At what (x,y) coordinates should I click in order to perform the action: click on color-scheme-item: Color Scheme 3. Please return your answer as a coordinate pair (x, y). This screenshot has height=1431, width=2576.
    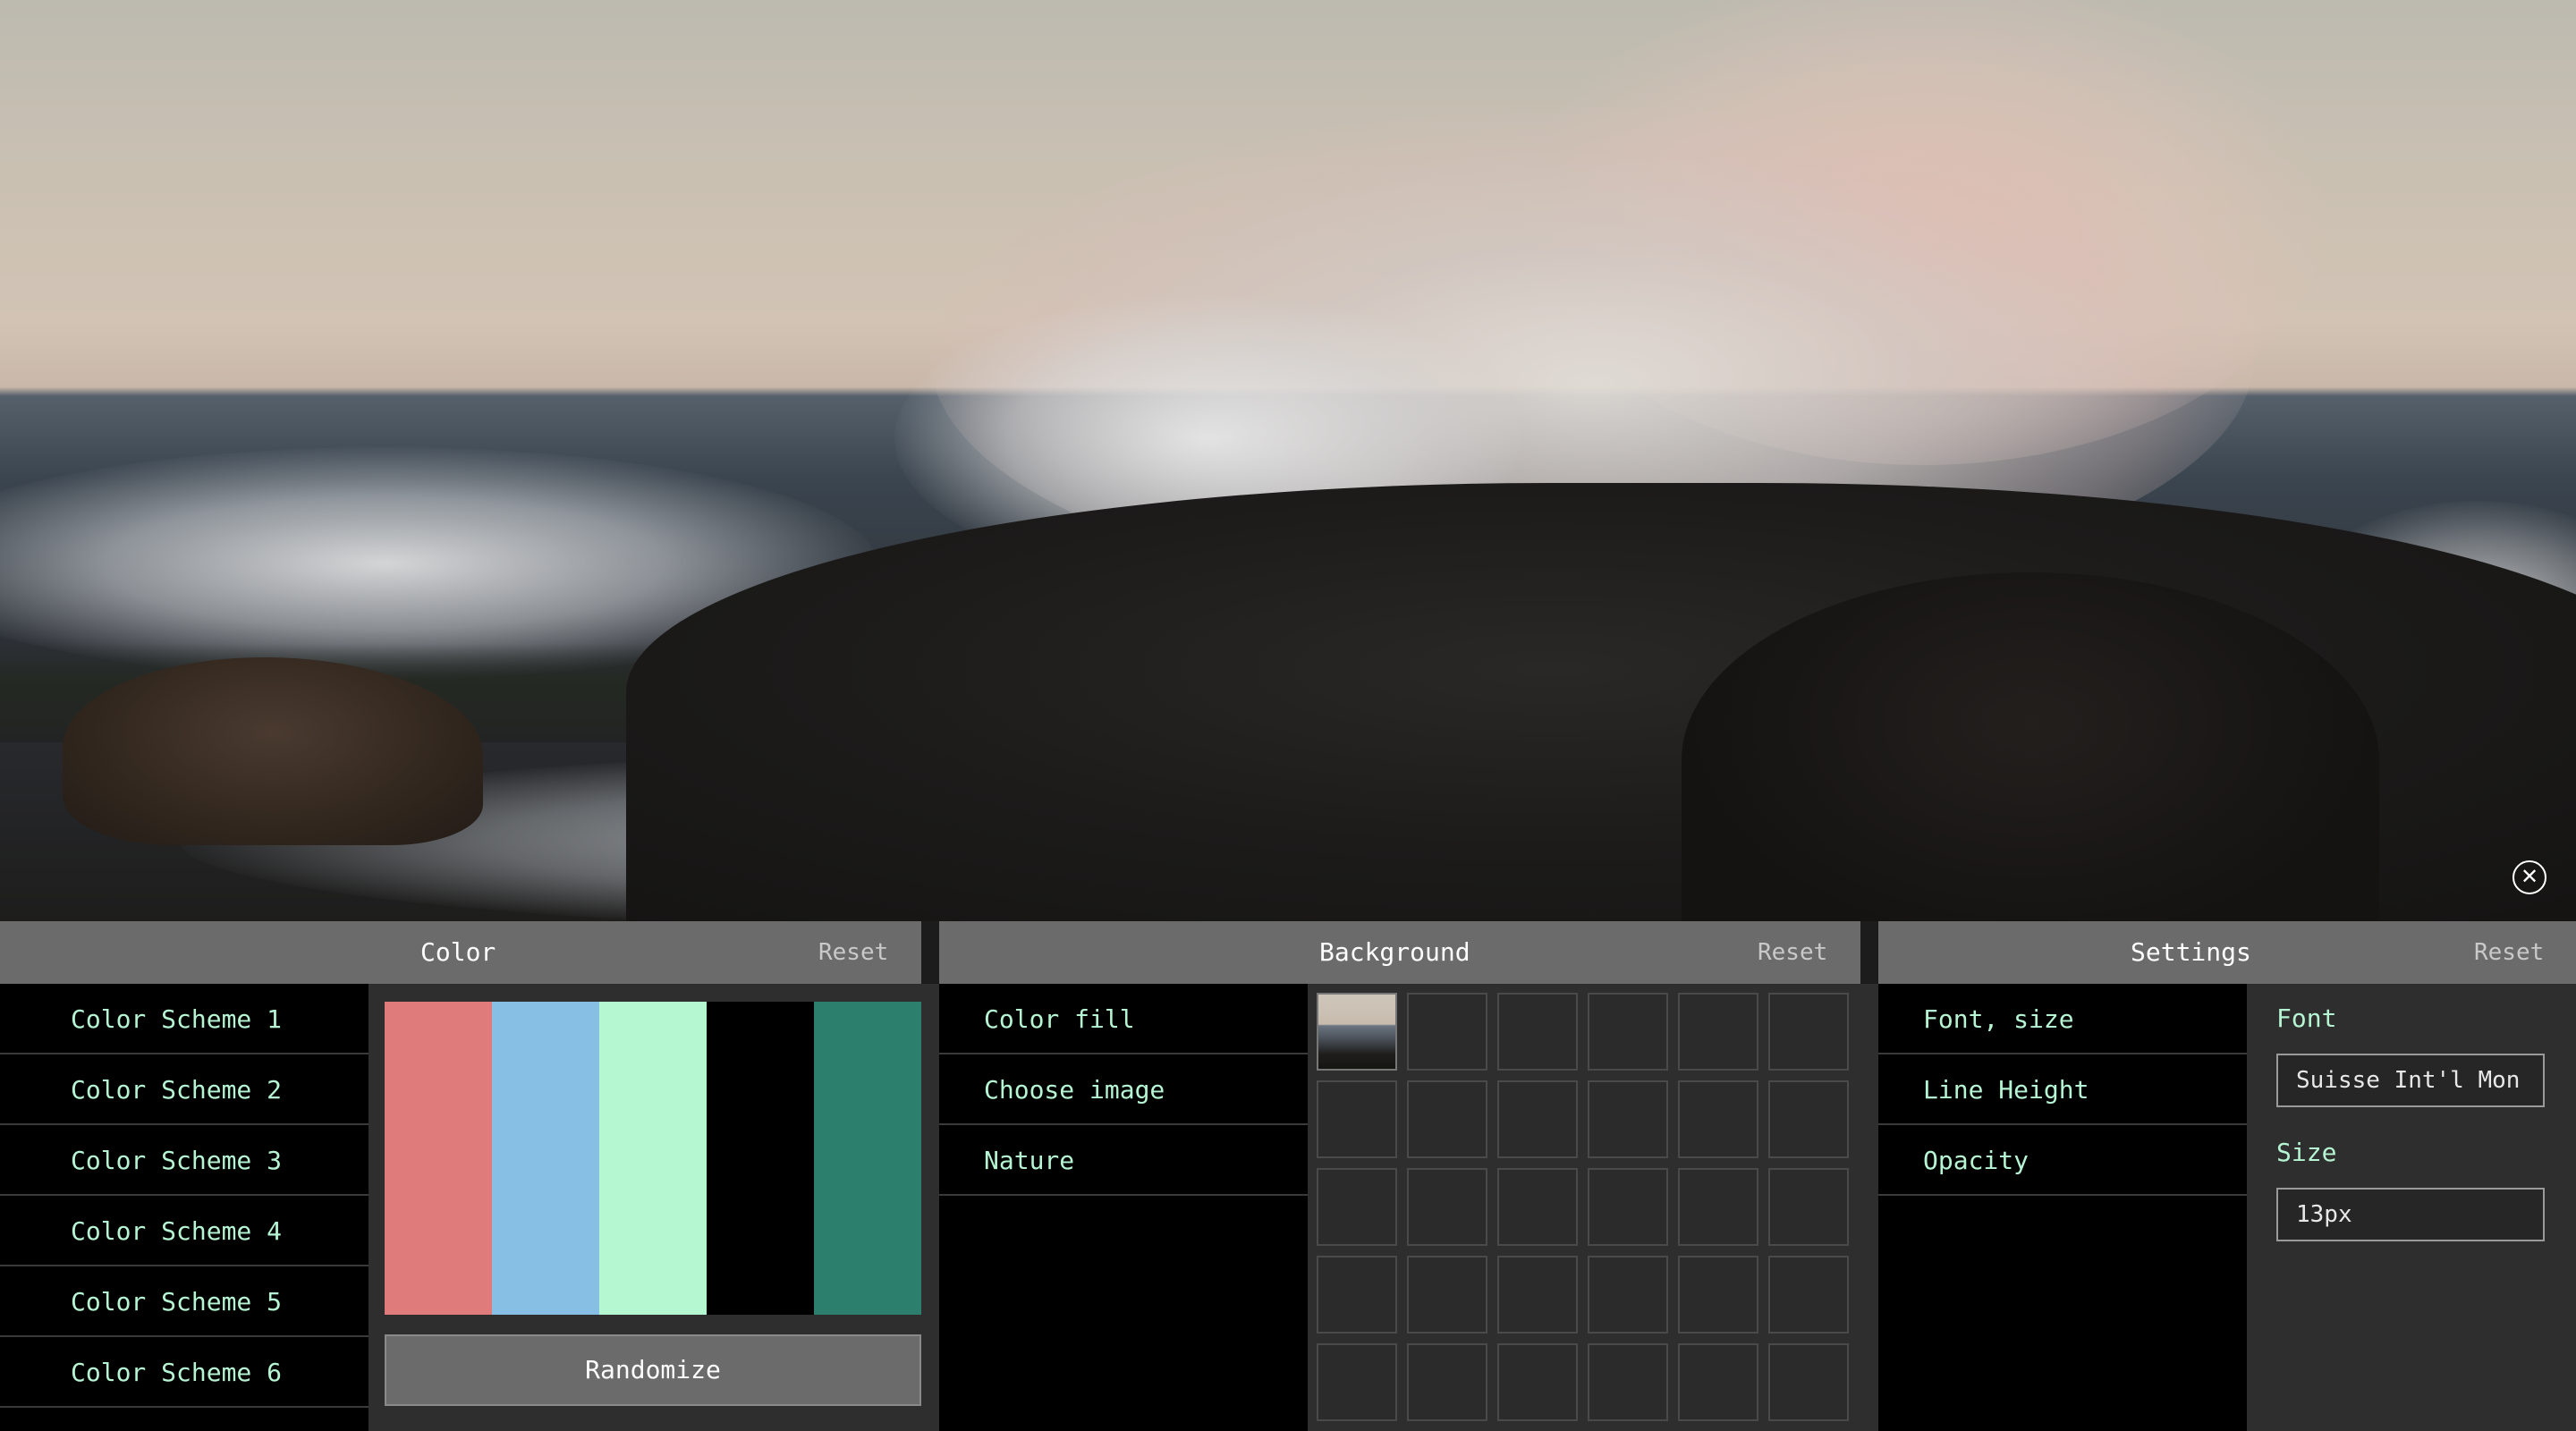
    Looking at the image, I should click on (184, 1161).